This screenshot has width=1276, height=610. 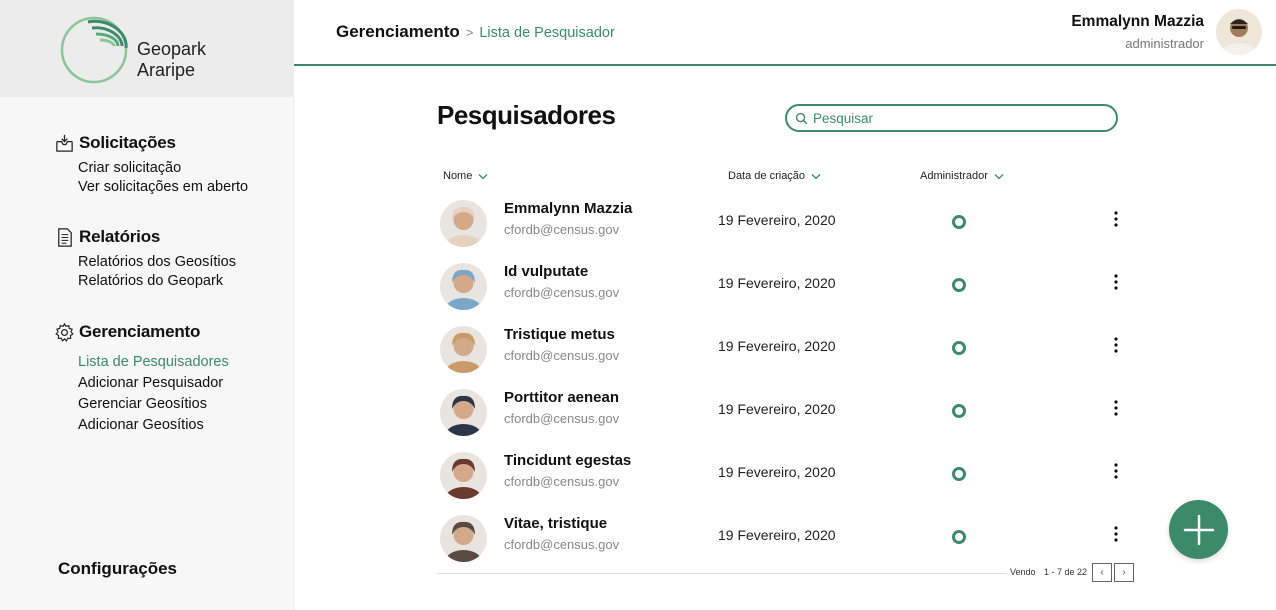 What do you see at coordinates (117, 569) in the screenshot?
I see `settings-link: Configurações` at bounding box center [117, 569].